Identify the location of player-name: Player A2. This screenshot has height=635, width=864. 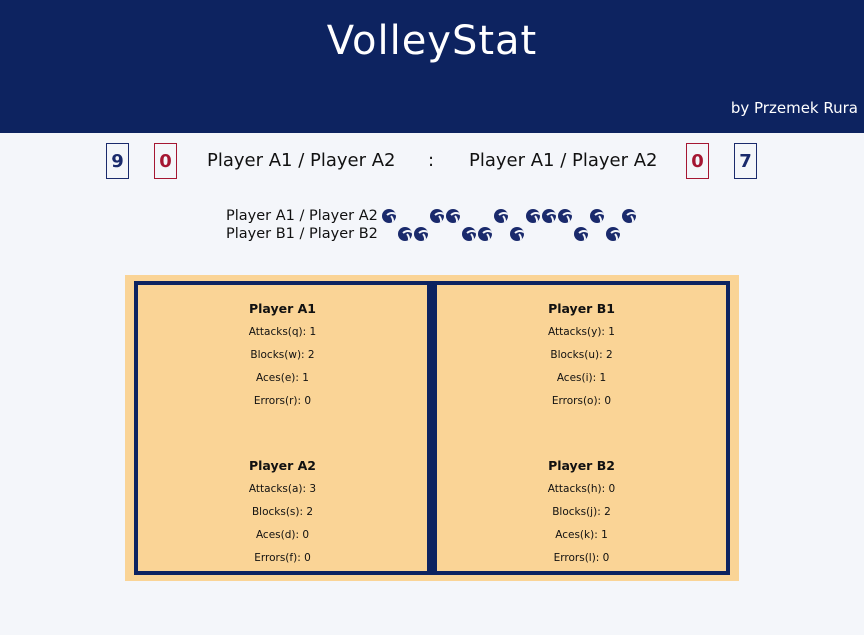
(282, 465).